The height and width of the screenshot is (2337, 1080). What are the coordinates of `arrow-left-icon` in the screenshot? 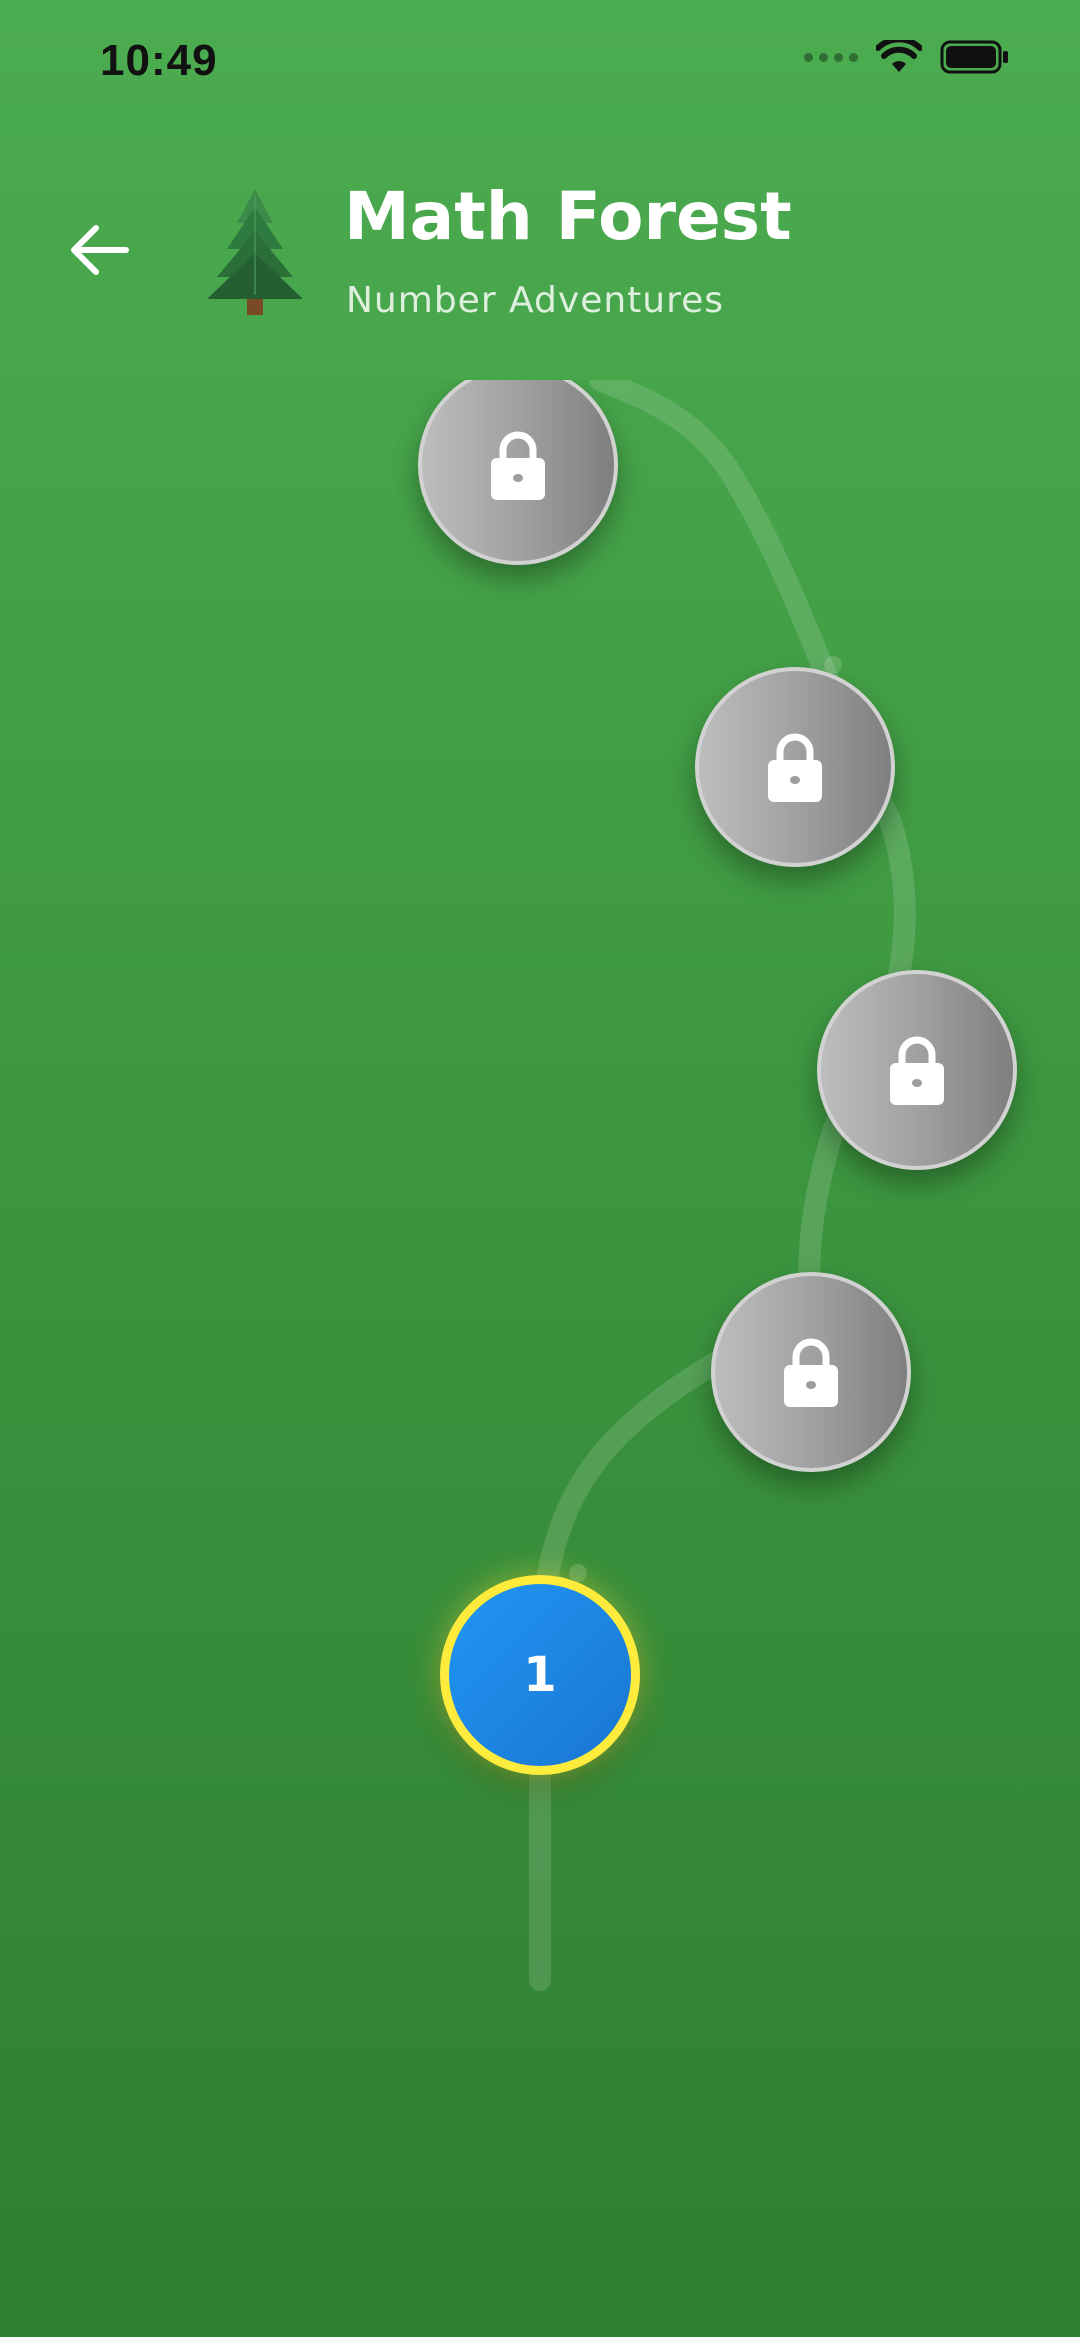 It's located at (100, 250).